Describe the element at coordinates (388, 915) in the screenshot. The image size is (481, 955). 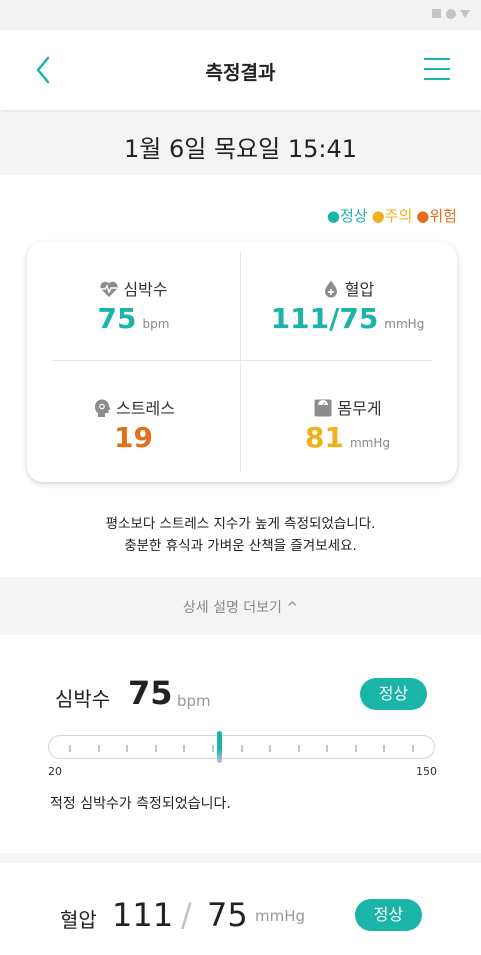
I see `blood-pressure-status-badge: 정상` at that location.